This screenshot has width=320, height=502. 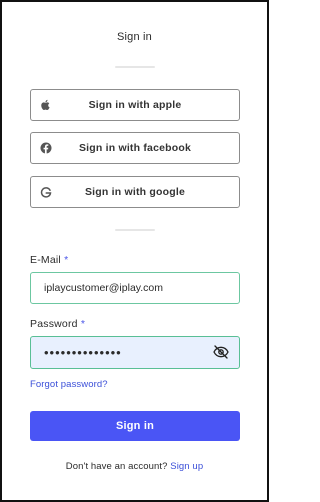 I want to click on password-label-text: Password, so click(x=54, y=324).